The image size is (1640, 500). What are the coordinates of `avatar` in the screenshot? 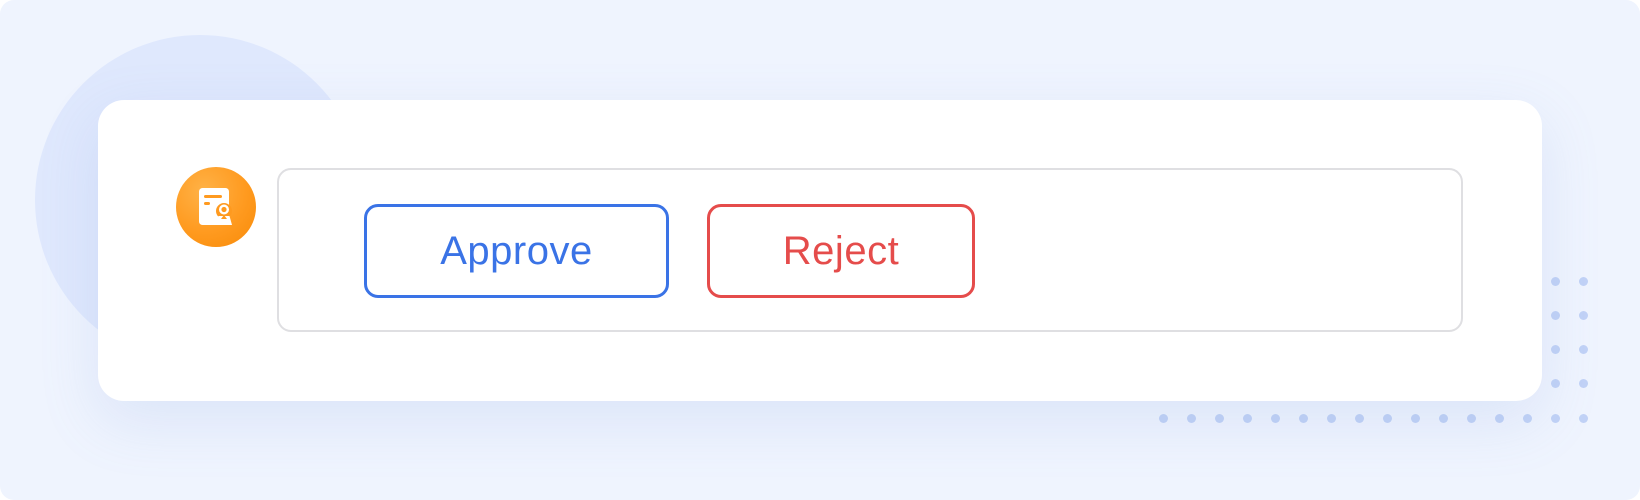 It's located at (216, 207).